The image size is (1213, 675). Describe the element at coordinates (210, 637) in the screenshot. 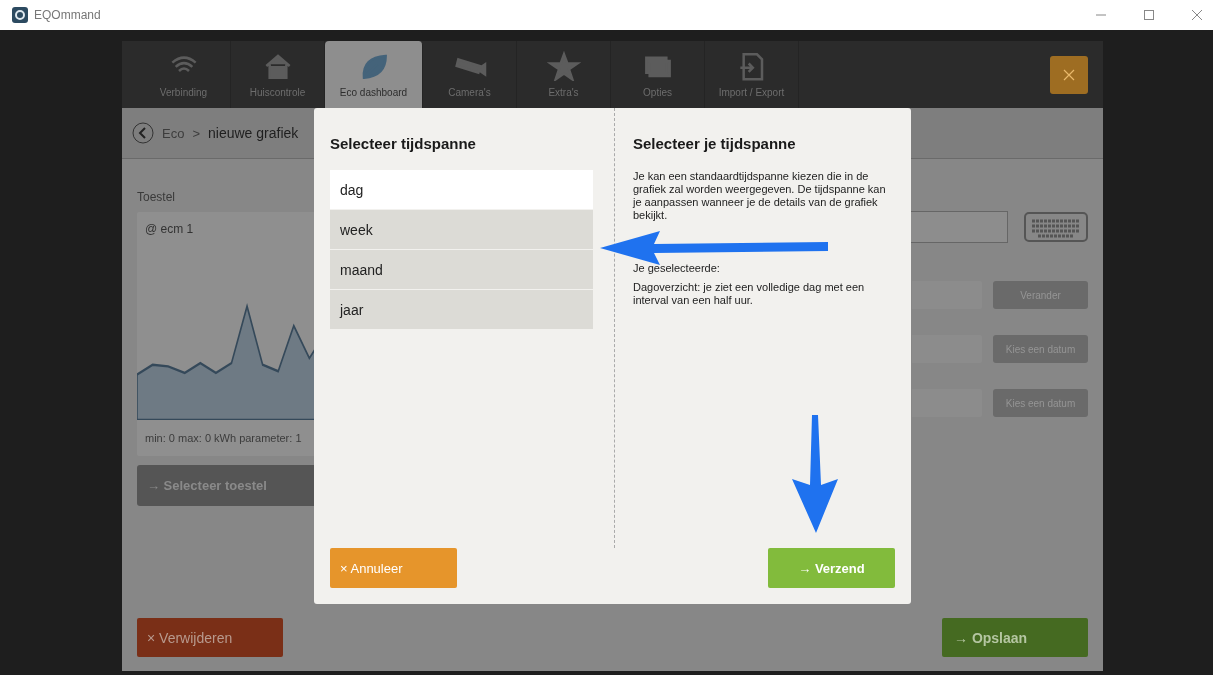

I see `delete-button: × Verwijderen` at that location.